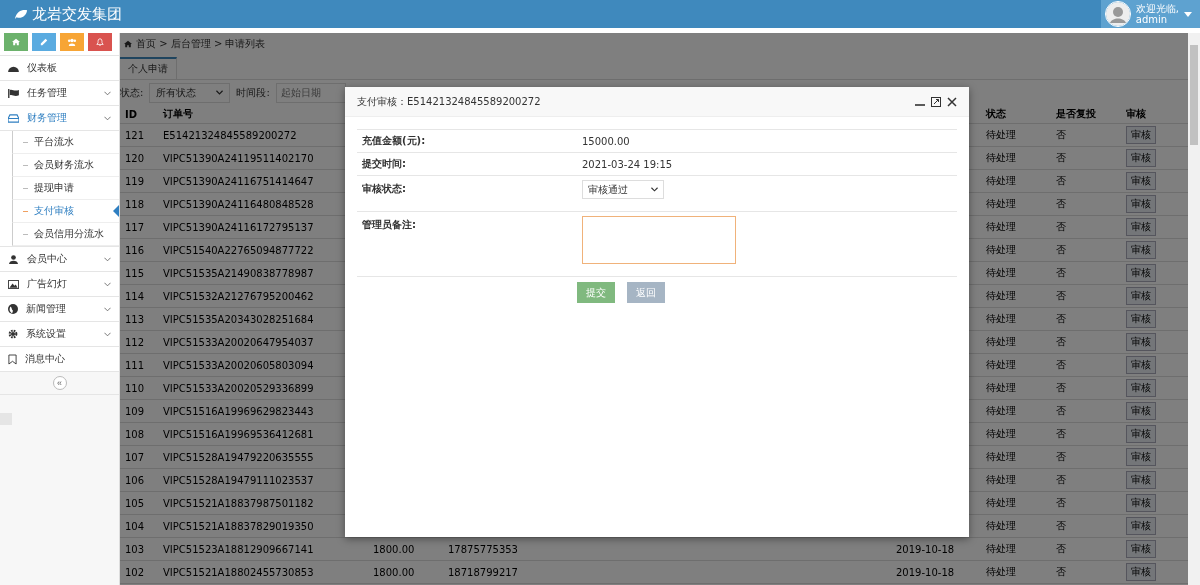 The width and height of the screenshot is (1200, 585). I want to click on table-cell: 2019-10-18, so click(925, 572).